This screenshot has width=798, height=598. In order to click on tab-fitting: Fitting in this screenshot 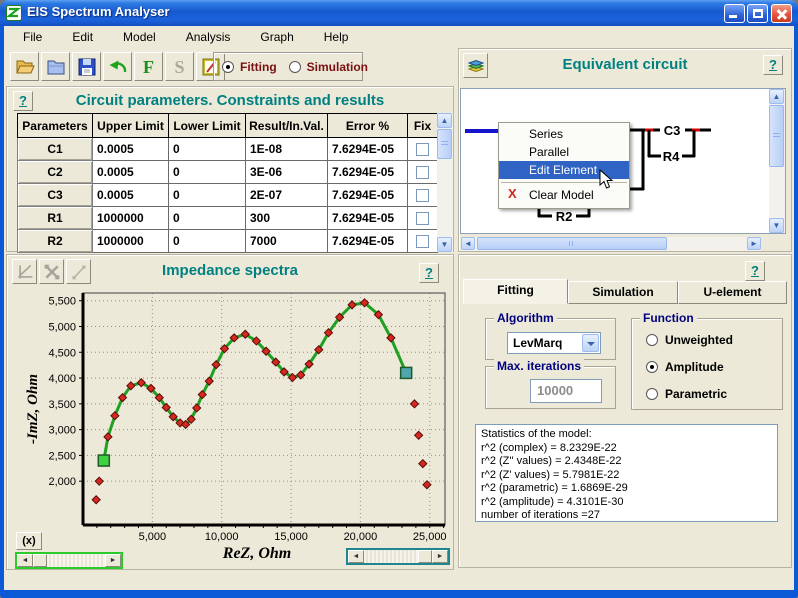, I will do `click(515, 291)`.